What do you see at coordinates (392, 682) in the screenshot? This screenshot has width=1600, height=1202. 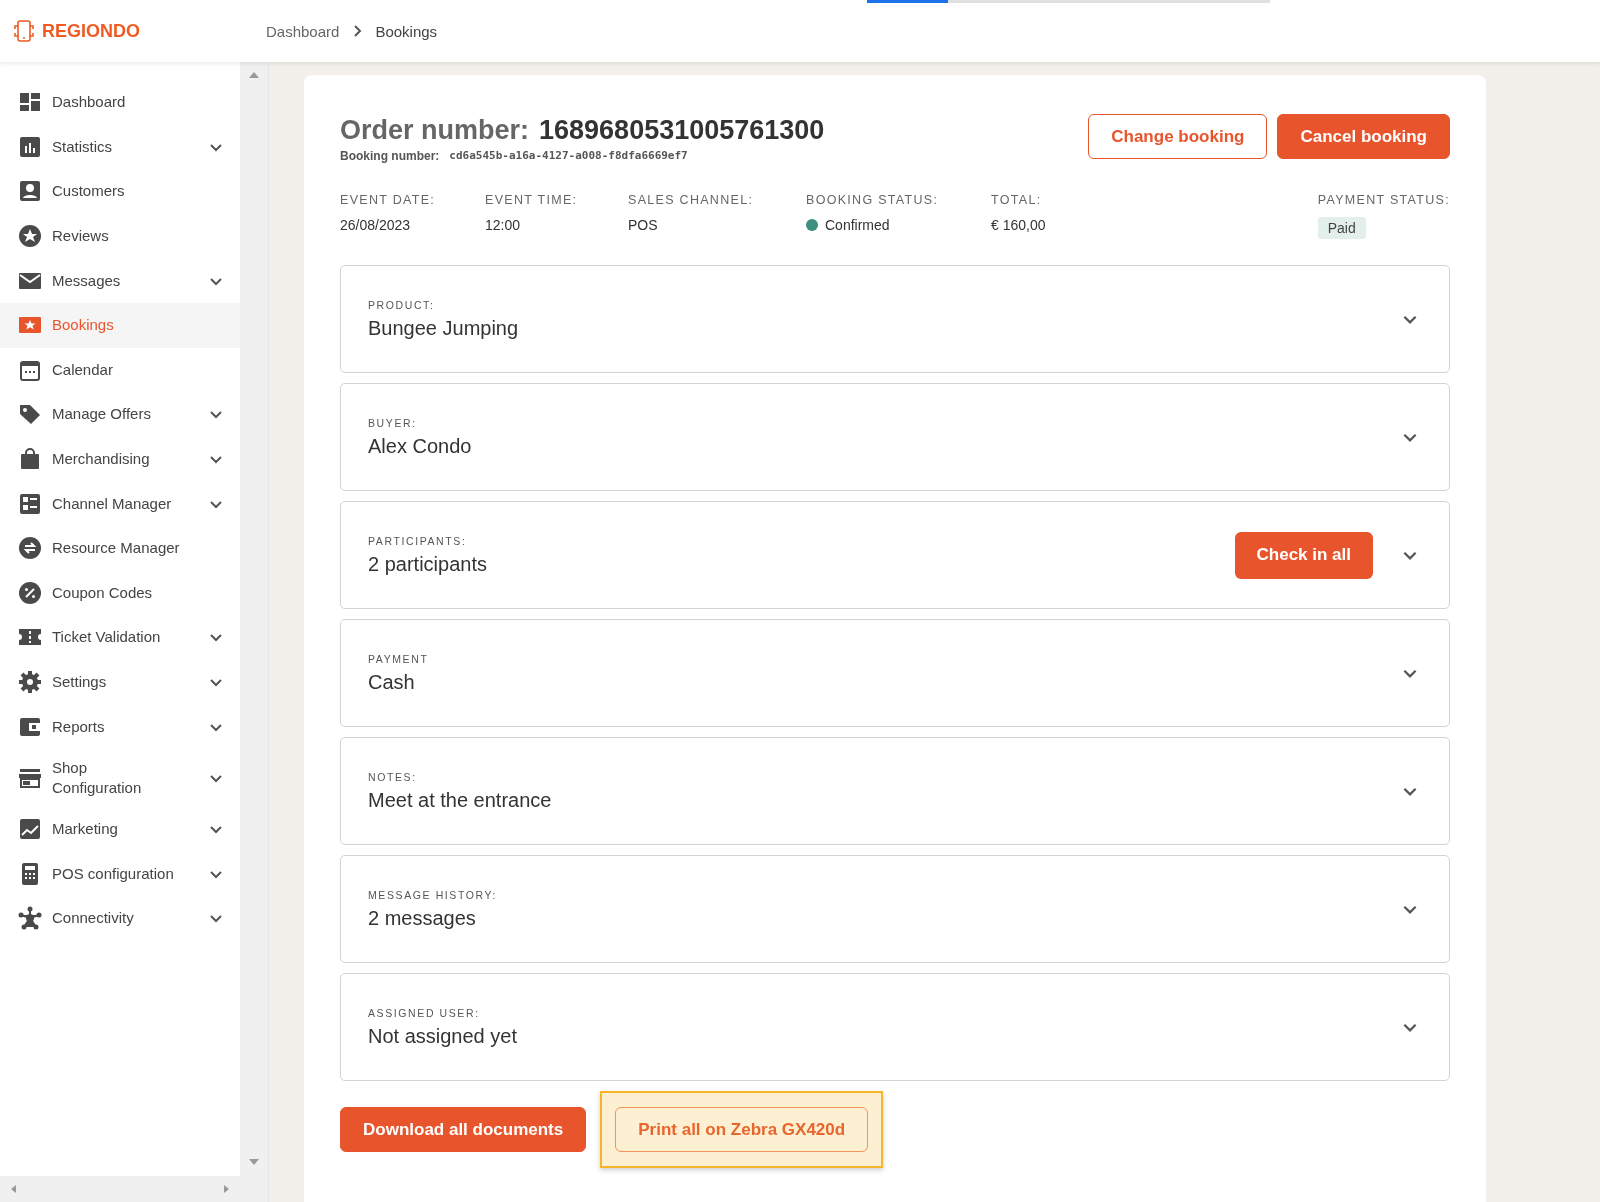 I see `panel-value: Cash` at bounding box center [392, 682].